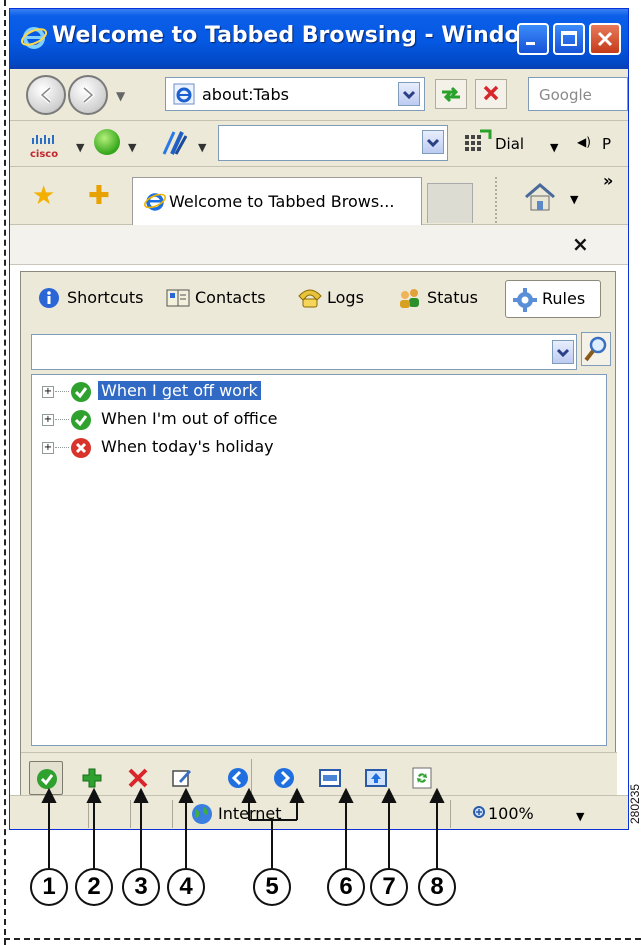 The width and height of the screenshot is (641, 945). What do you see at coordinates (186, 887) in the screenshot?
I see `callout-4: 4` at bounding box center [186, 887].